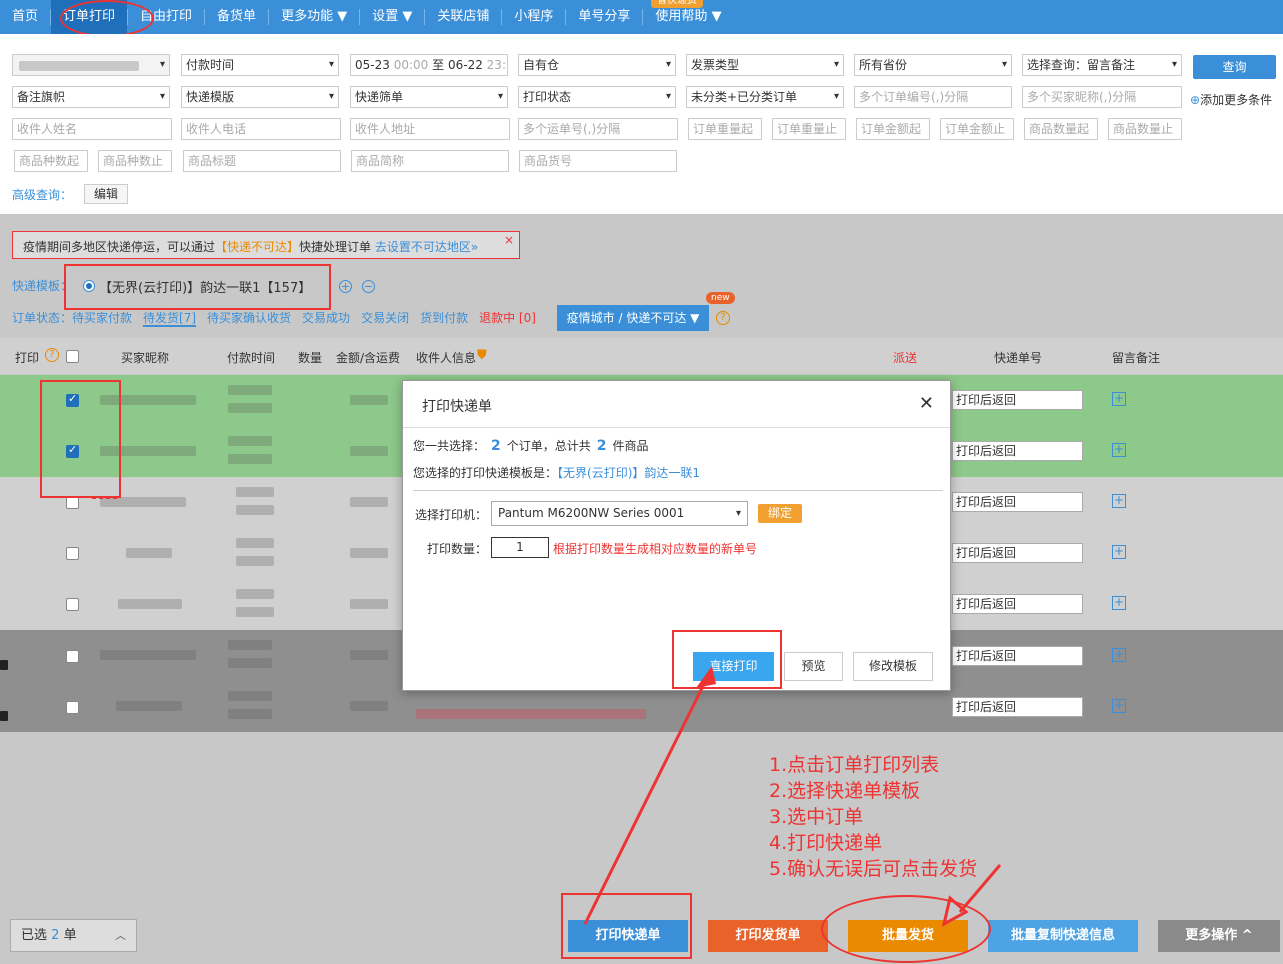 Image resolution: width=1283 pixels, height=964 pixels. I want to click on selected-count: 已选 2 单 ︿, so click(73, 935).